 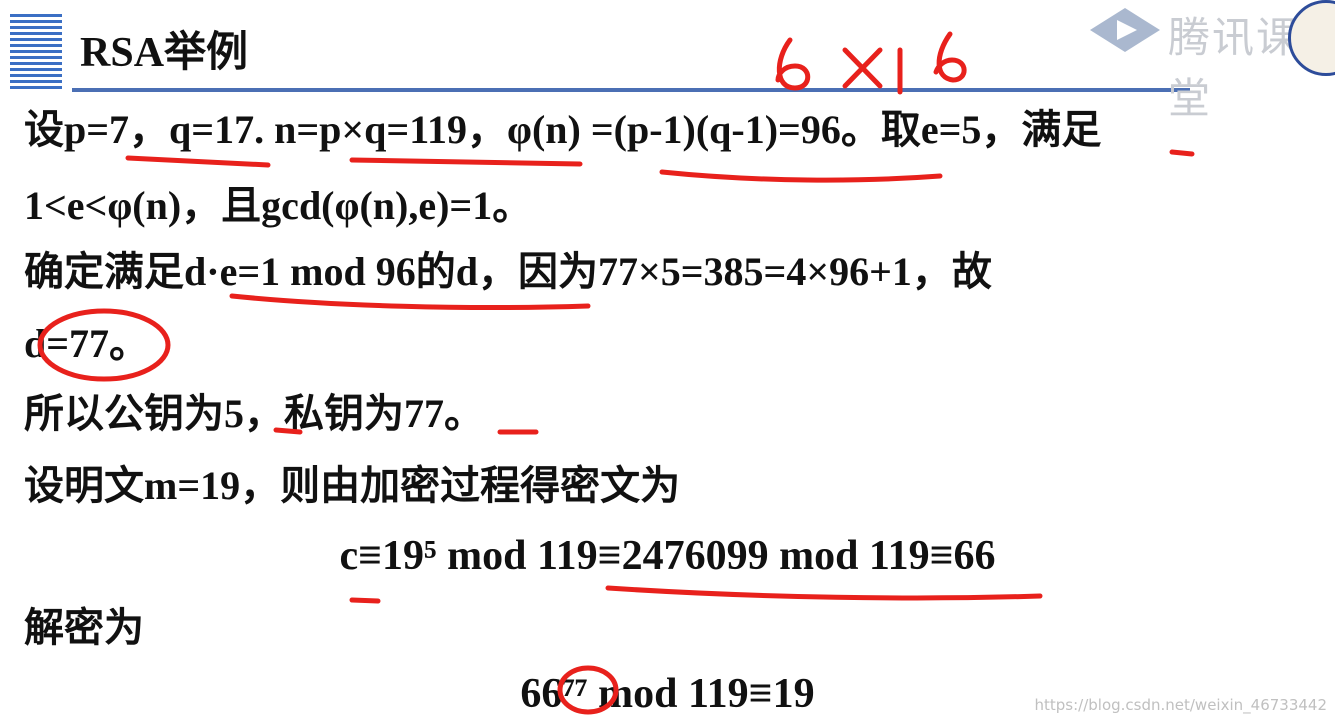 What do you see at coordinates (667, 694) in the screenshot?
I see `formula-2-text: 66⁷⁷ mod 119≡19` at bounding box center [667, 694].